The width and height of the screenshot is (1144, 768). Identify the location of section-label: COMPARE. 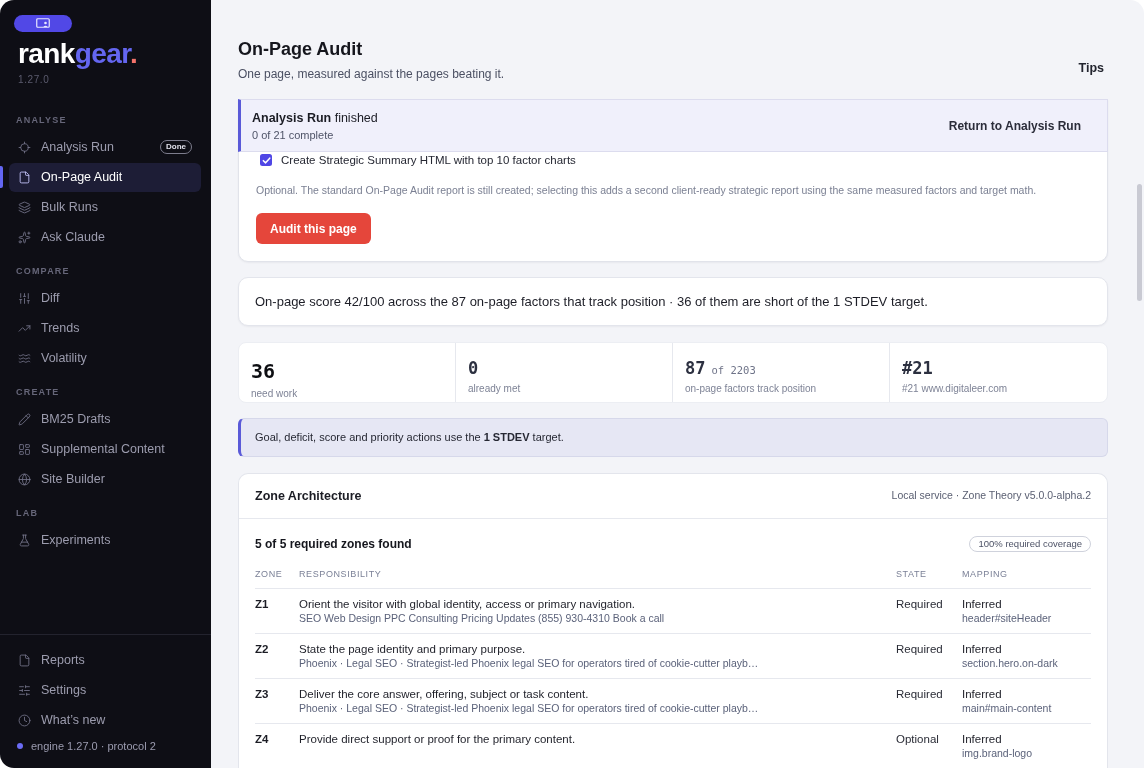
(43, 271).